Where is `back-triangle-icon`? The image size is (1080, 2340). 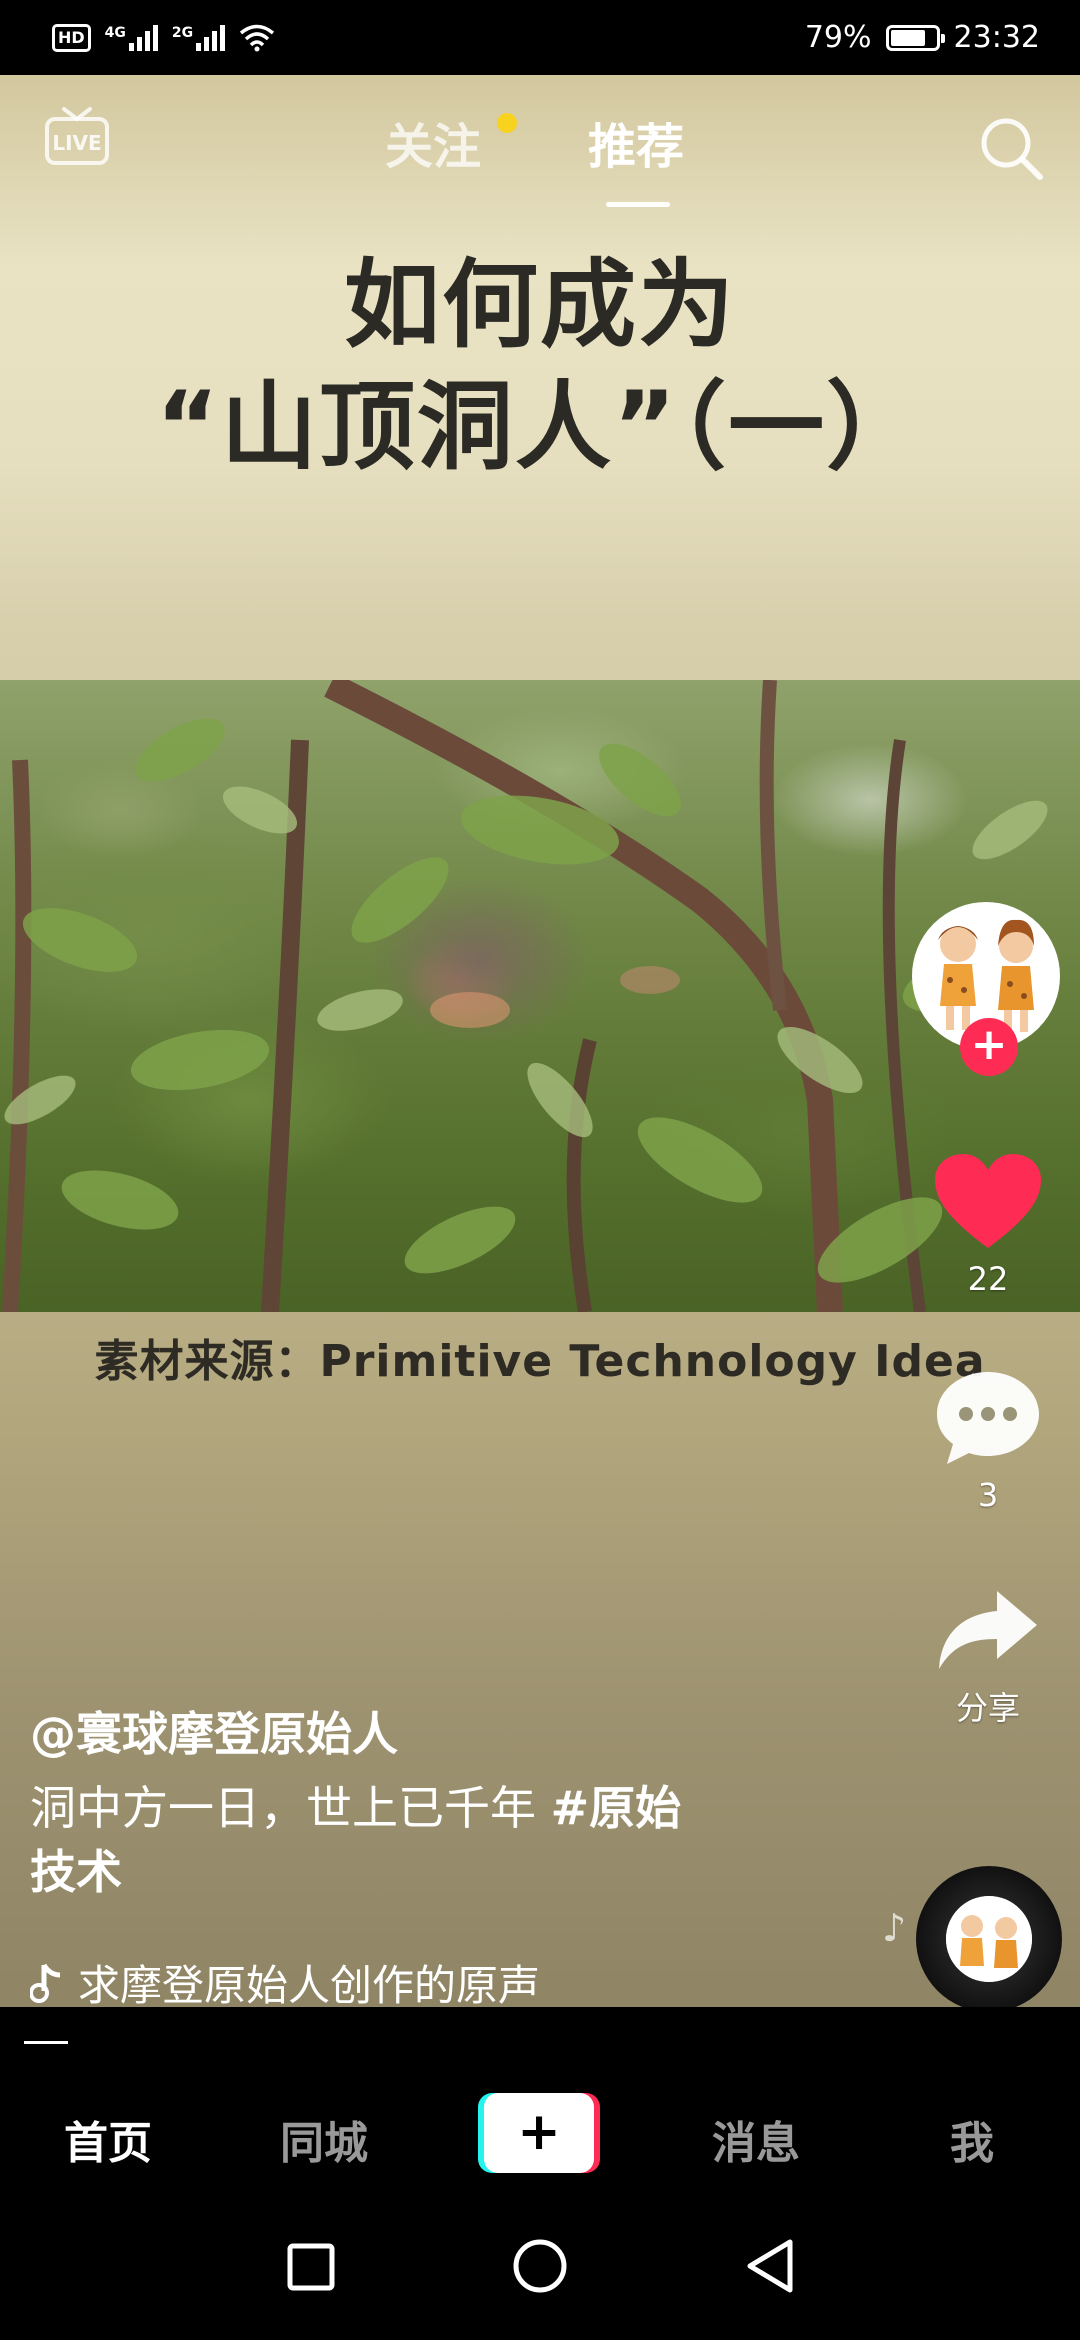
back-triangle-icon is located at coordinates (770, 2266).